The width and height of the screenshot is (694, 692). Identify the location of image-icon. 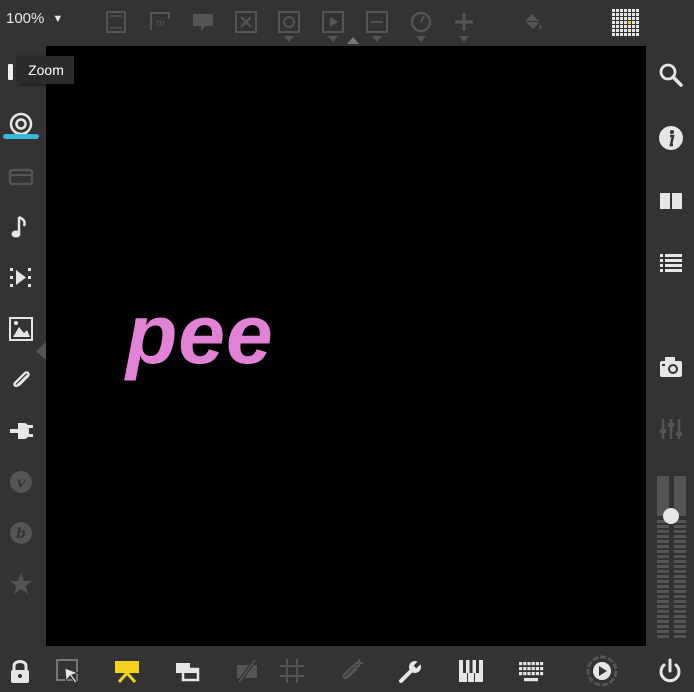
(21, 329).